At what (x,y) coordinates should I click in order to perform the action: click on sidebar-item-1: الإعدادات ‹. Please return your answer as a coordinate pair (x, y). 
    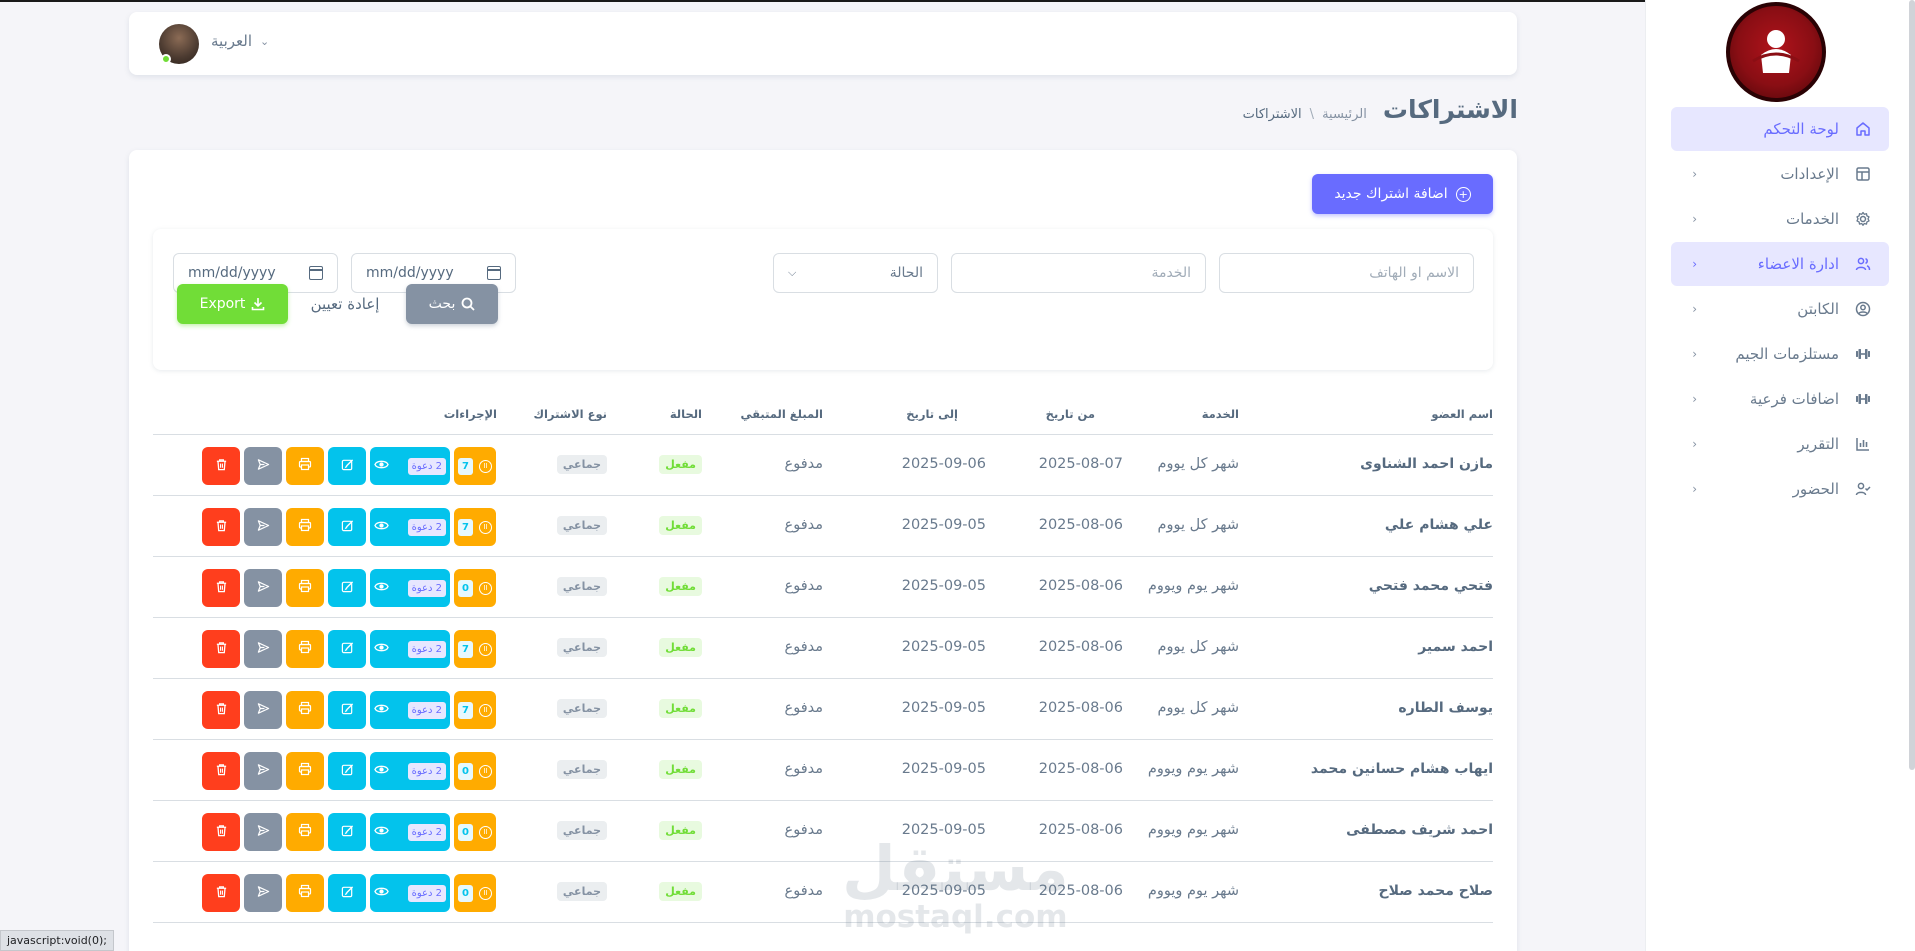
    Looking at the image, I should click on (1780, 174).